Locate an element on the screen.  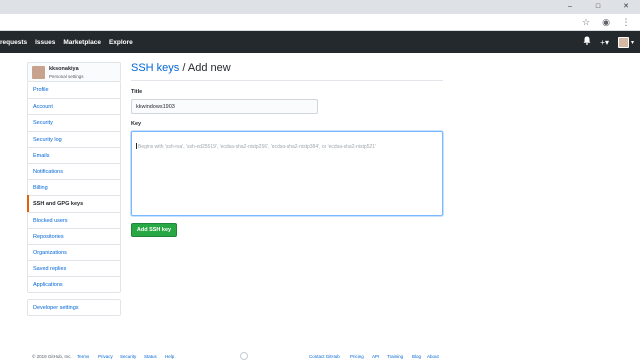
avatar-dropdown: ▾ is located at coordinates (625, 43).